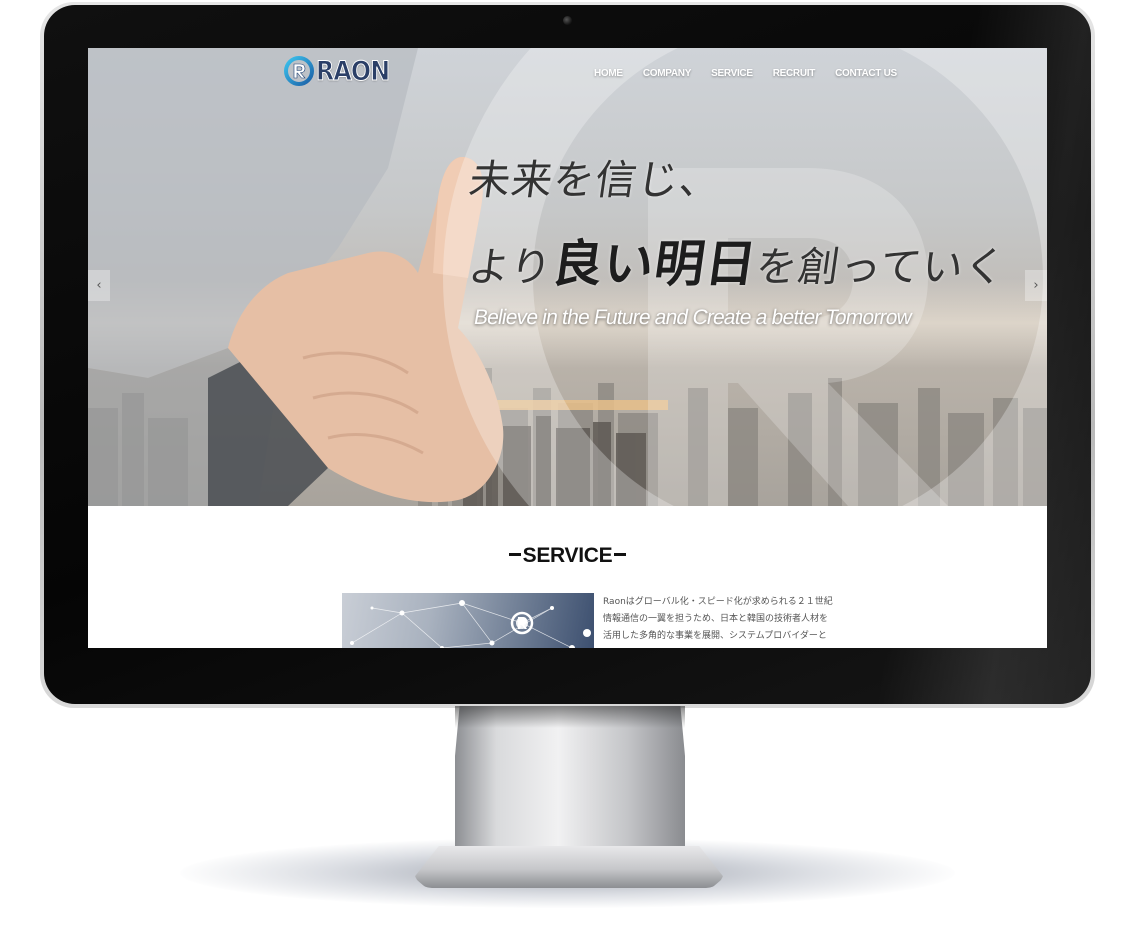  Describe the element at coordinates (881, 267) in the screenshot. I see `headline-part-b: を創っていく` at that location.